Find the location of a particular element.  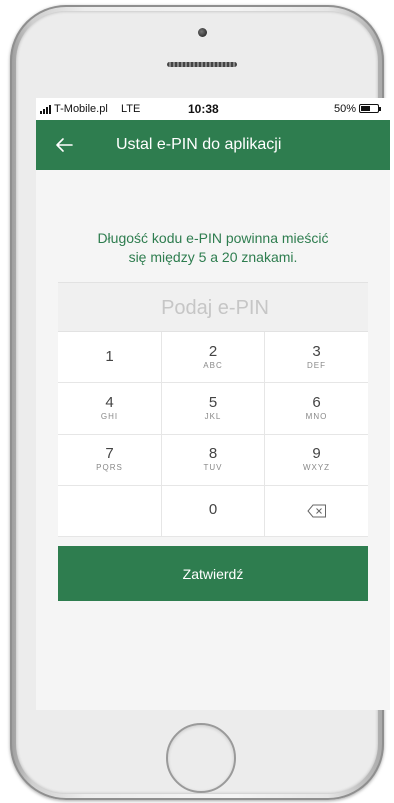

key-digit: 0 is located at coordinates (213, 510).